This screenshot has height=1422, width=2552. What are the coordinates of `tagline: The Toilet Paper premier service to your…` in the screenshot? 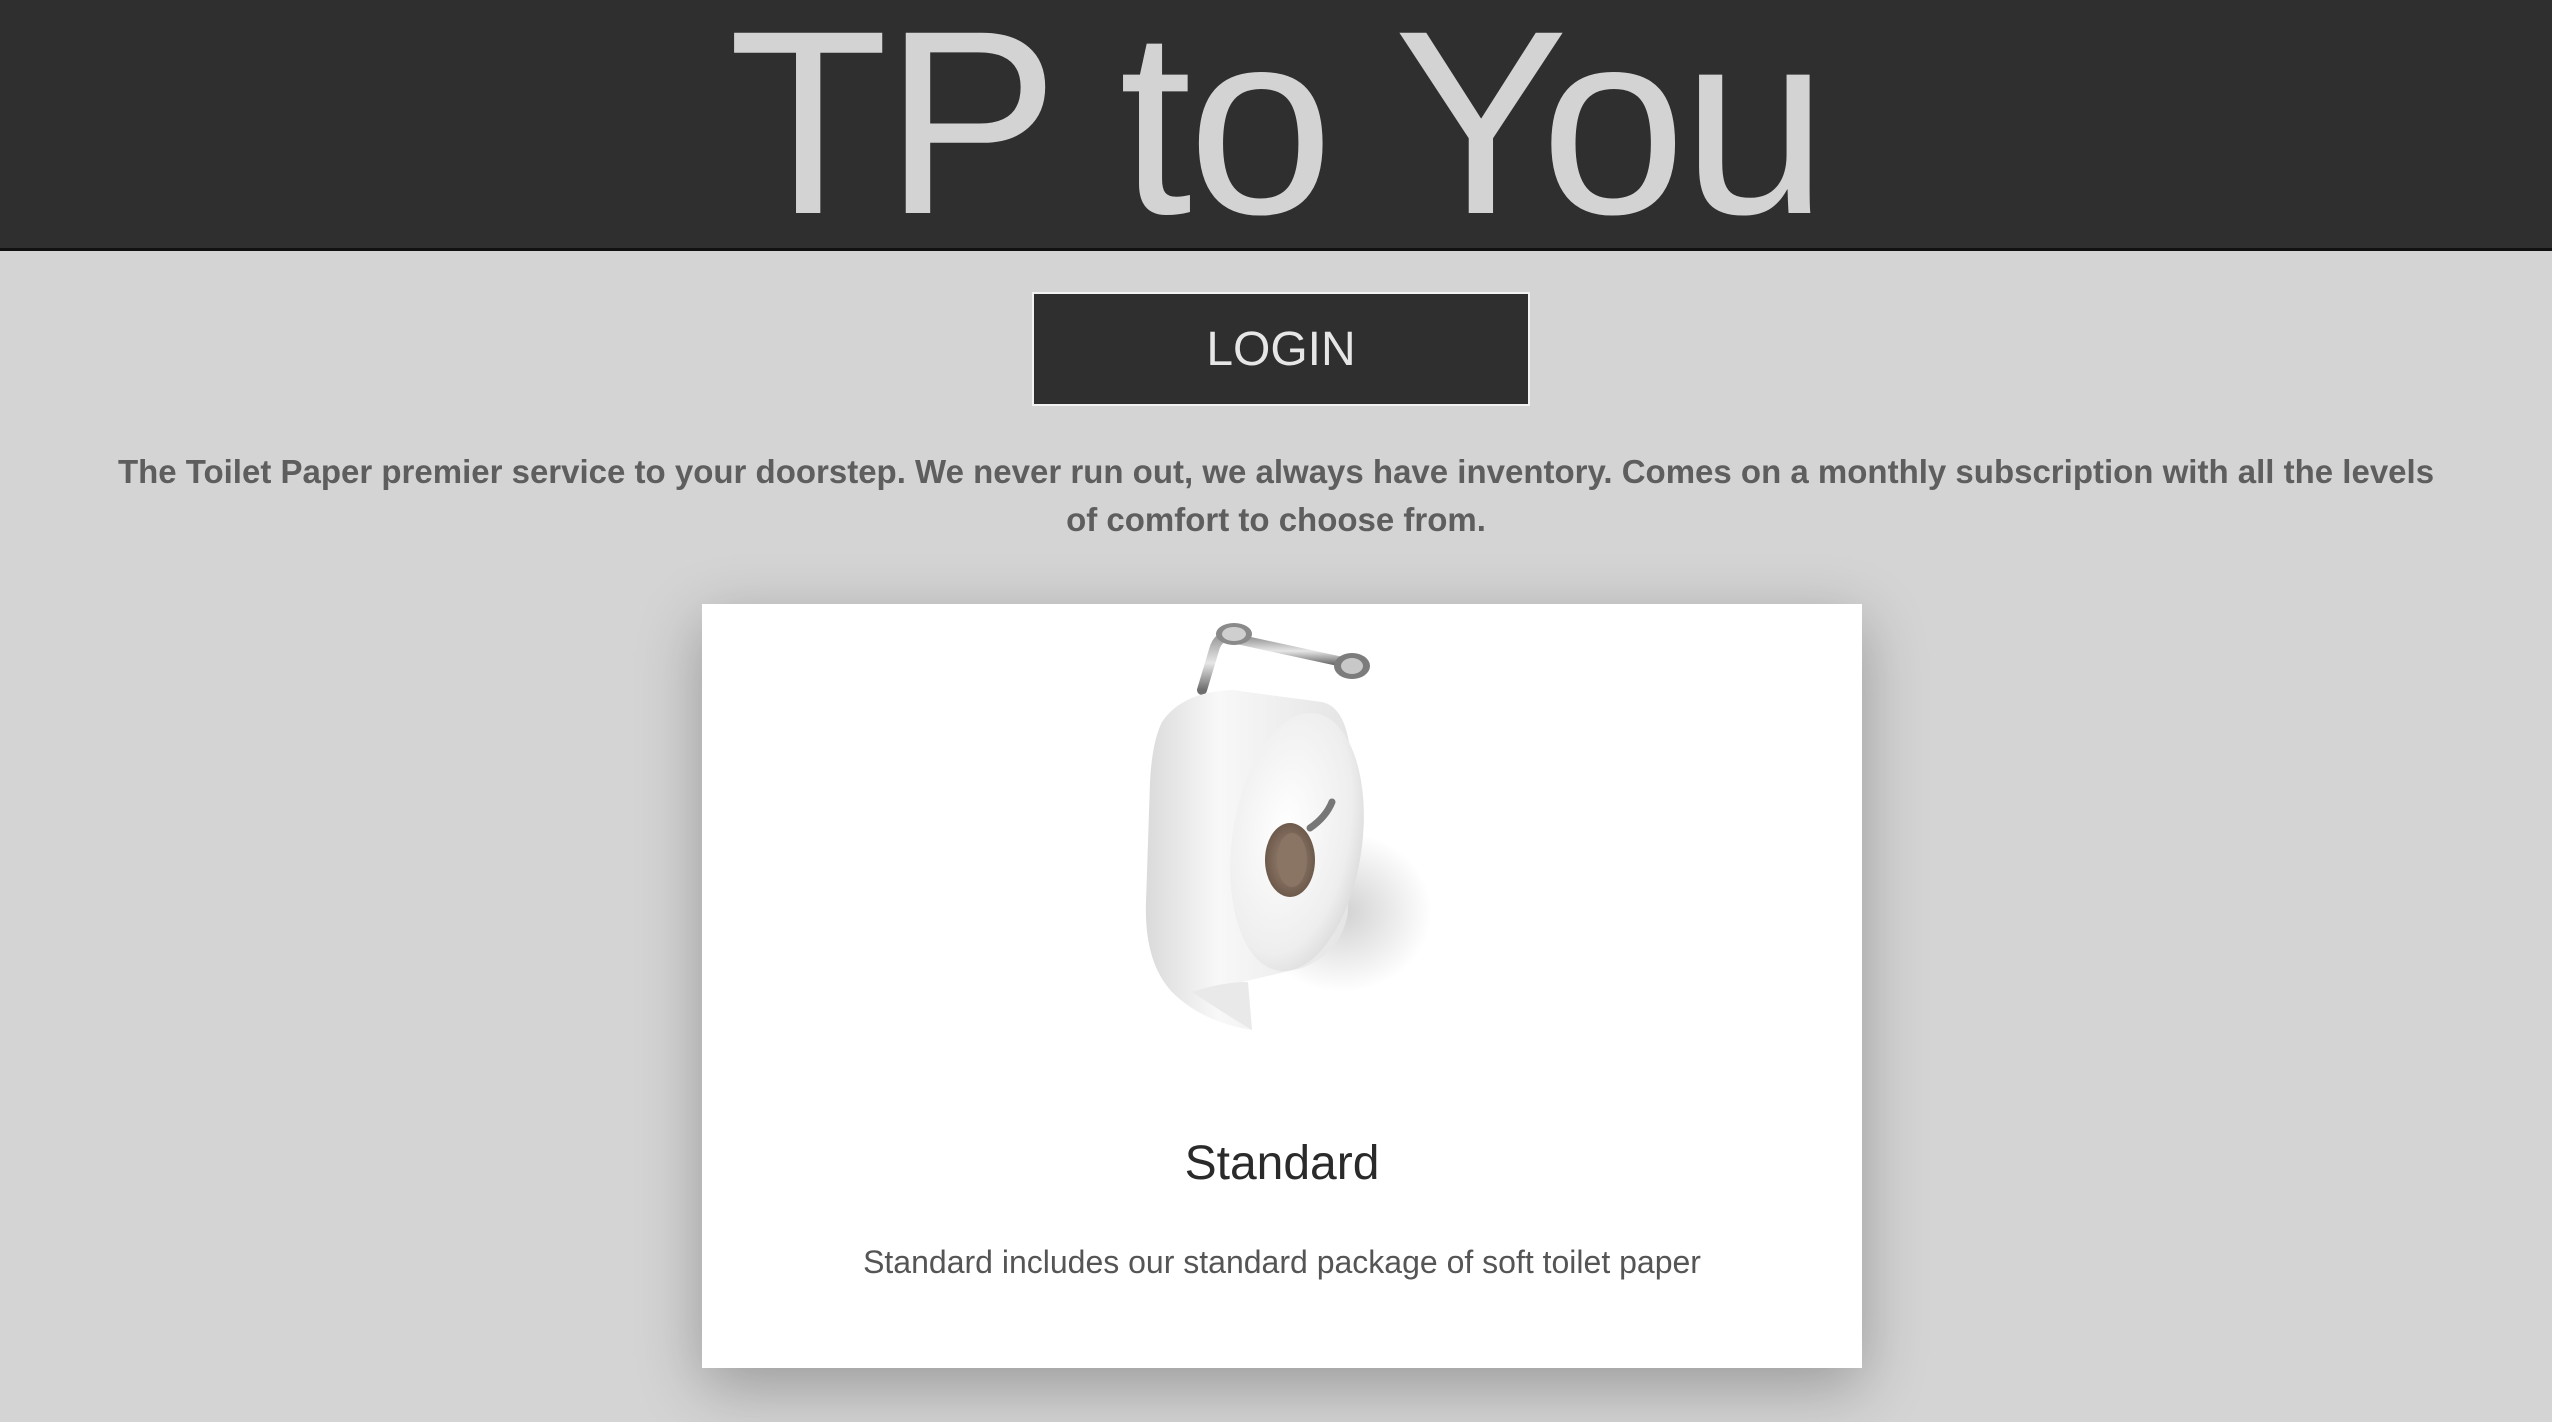 It's located at (1276, 495).